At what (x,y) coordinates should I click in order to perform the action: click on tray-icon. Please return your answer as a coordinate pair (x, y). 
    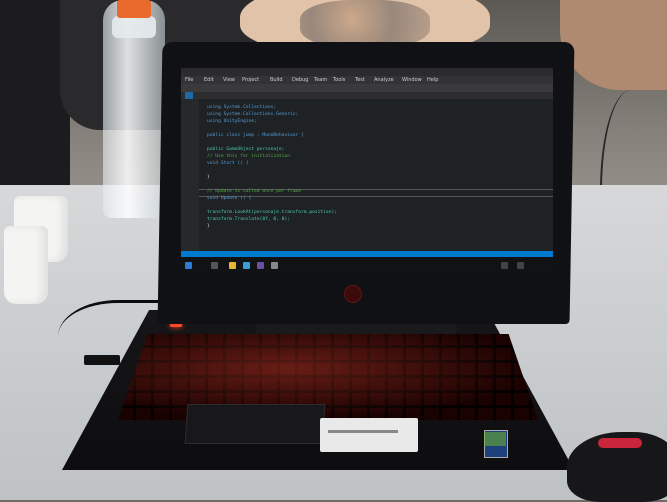
    Looking at the image, I should click on (504, 265).